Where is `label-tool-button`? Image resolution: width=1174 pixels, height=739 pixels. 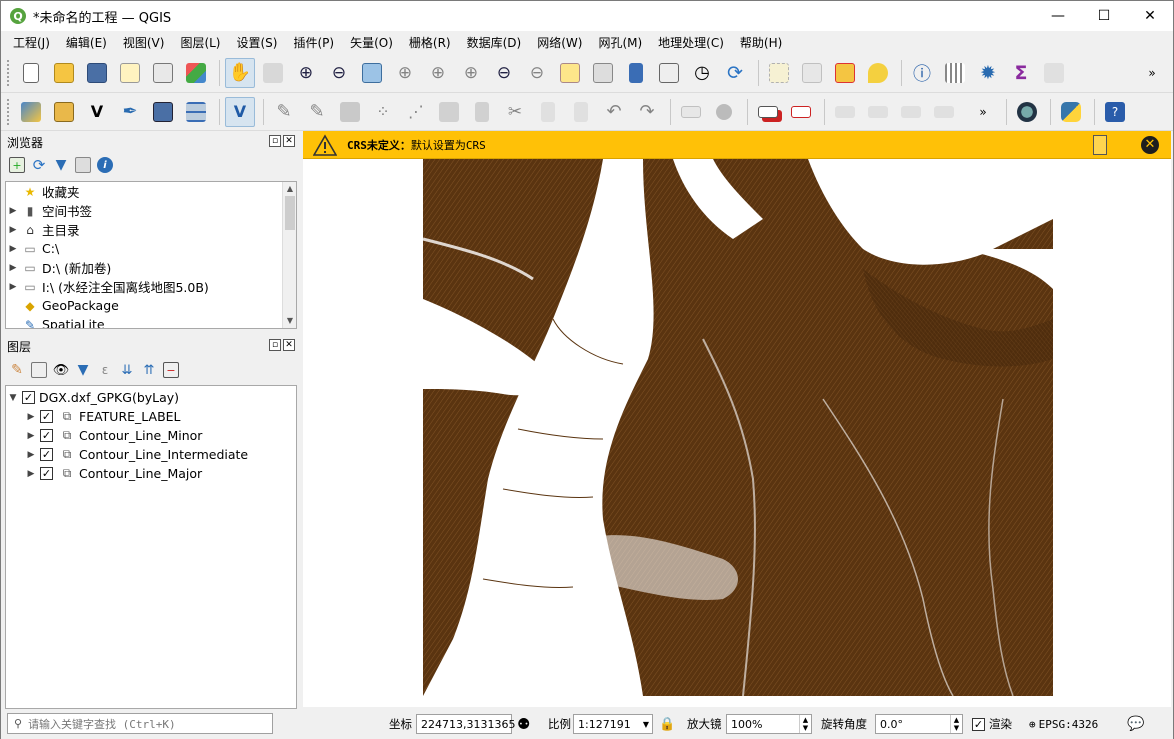
label-tool-button is located at coordinates (691, 112).